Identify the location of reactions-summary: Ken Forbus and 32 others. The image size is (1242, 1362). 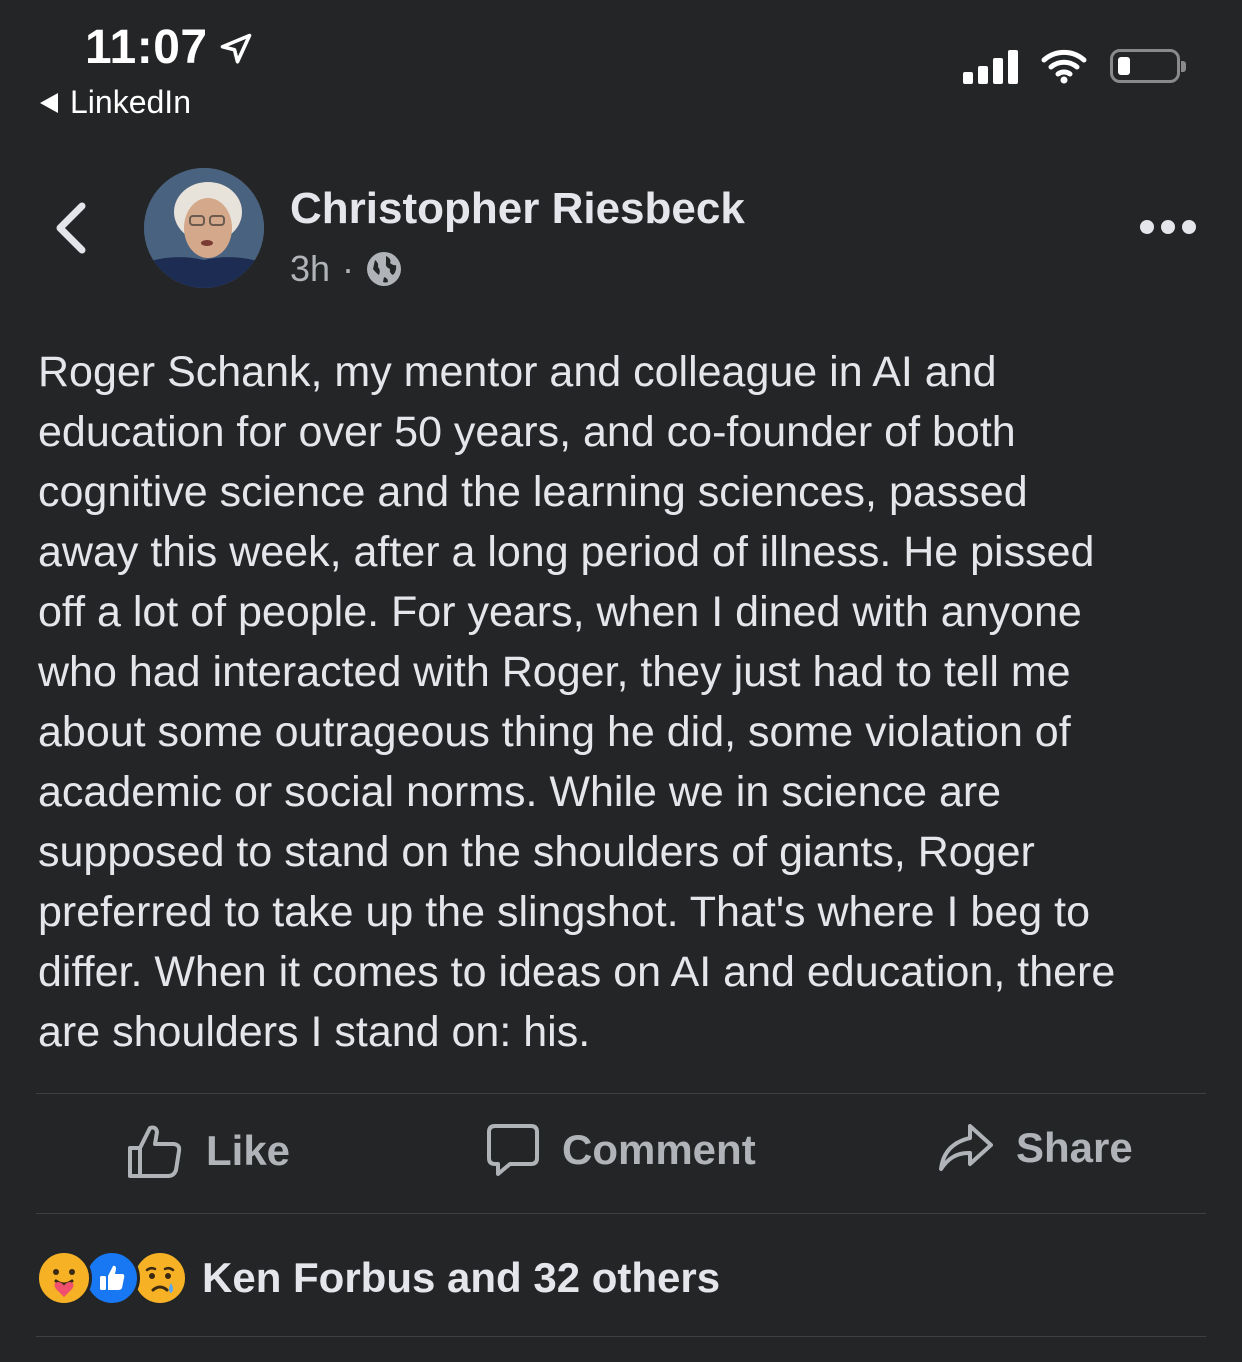
(378, 1278).